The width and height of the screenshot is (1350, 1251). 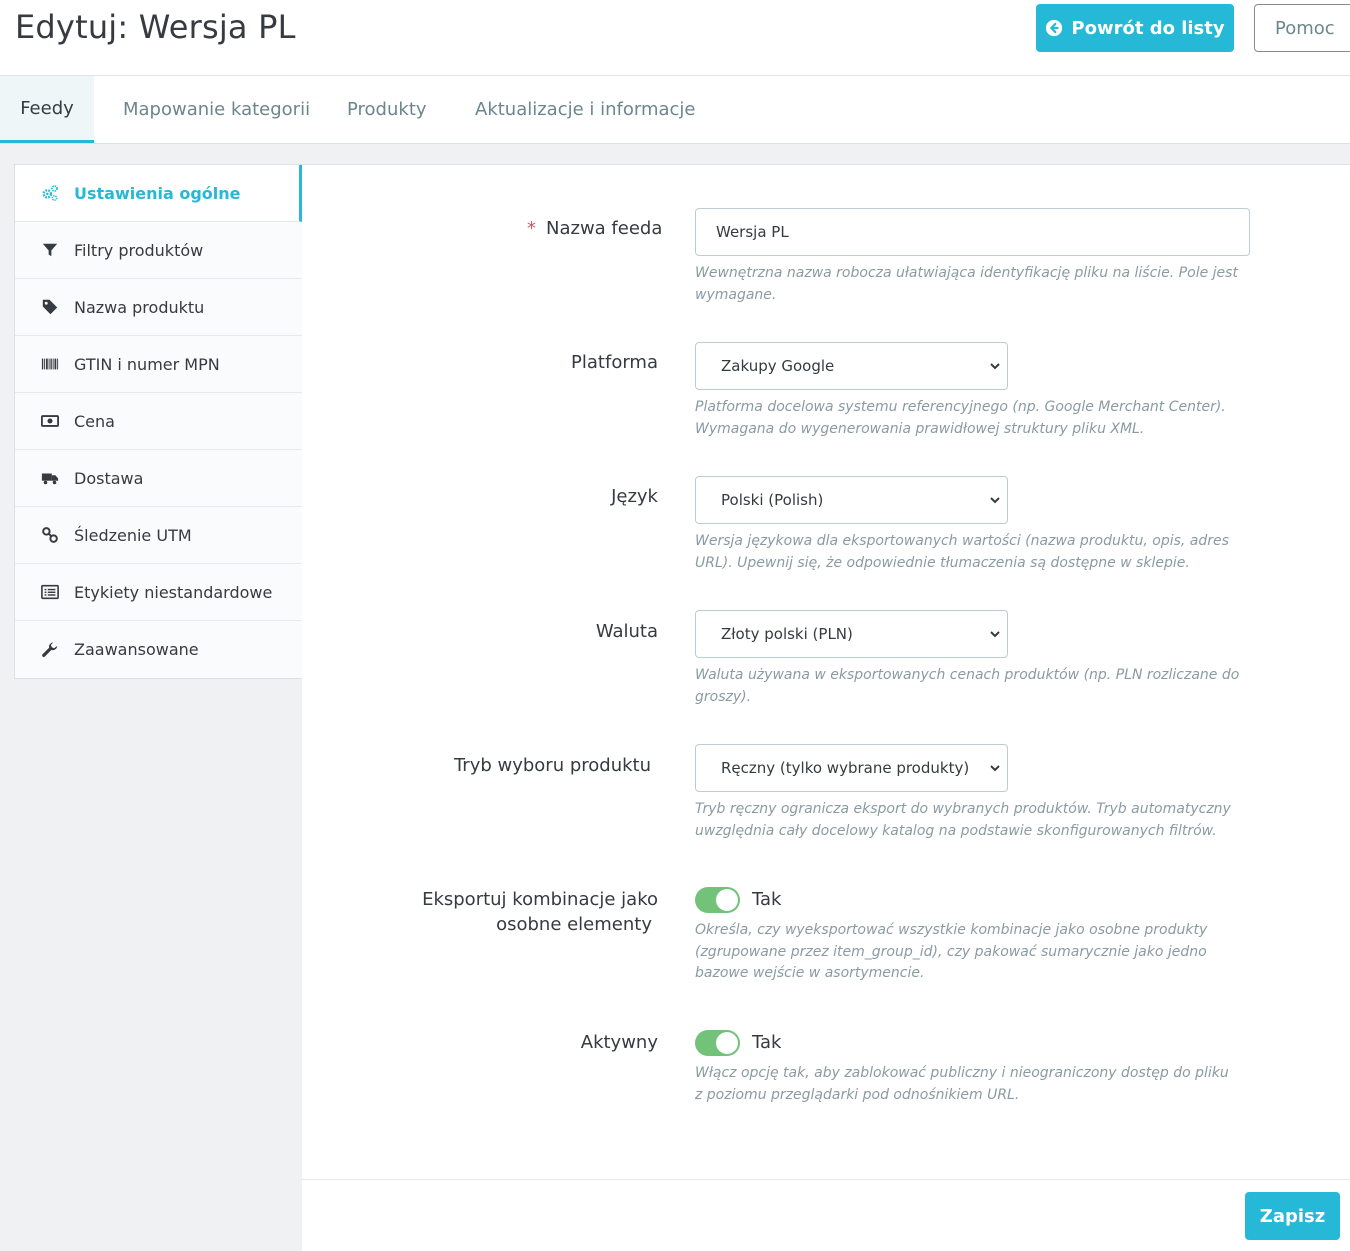 I want to click on save-button: Zapisz, so click(x=1292, y=1216).